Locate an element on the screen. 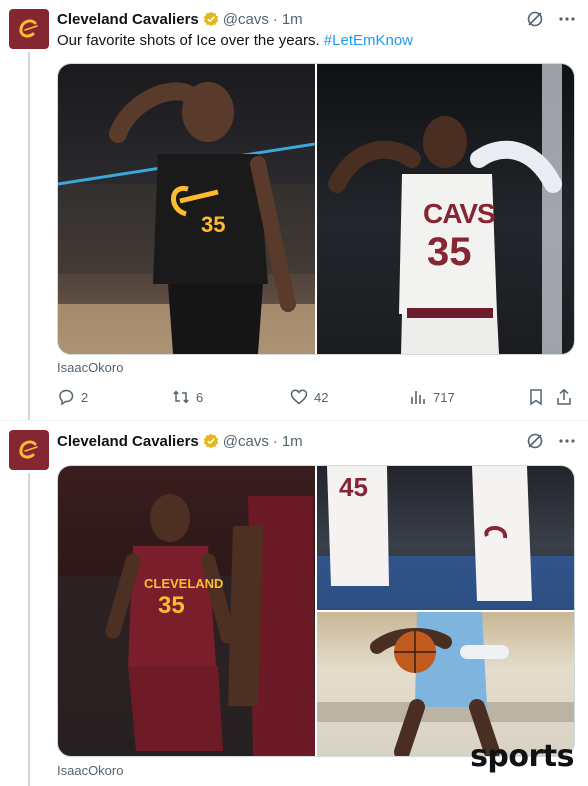 The image size is (588, 786). photo-seated is located at coordinates (445, 684).